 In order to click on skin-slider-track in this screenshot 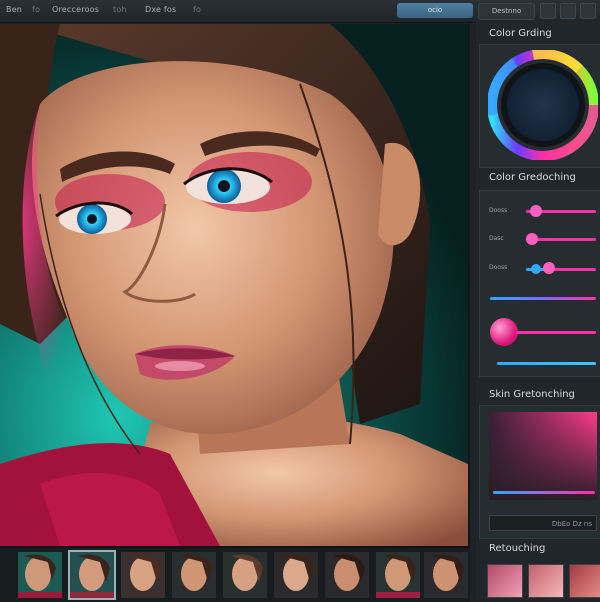, I will do `click(544, 492)`.